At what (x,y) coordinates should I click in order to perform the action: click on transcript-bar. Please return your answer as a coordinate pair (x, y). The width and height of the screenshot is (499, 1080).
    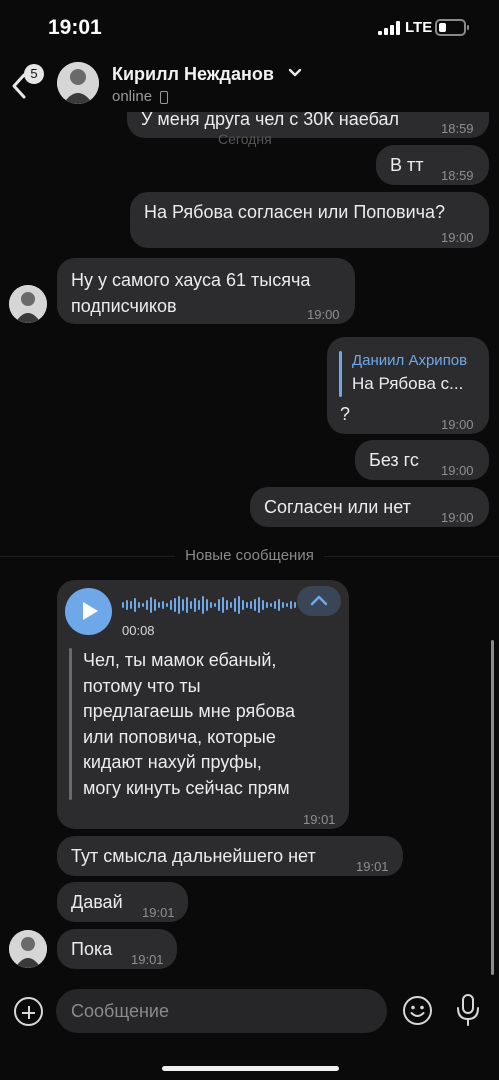
    Looking at the image, I should click on (70, 724).